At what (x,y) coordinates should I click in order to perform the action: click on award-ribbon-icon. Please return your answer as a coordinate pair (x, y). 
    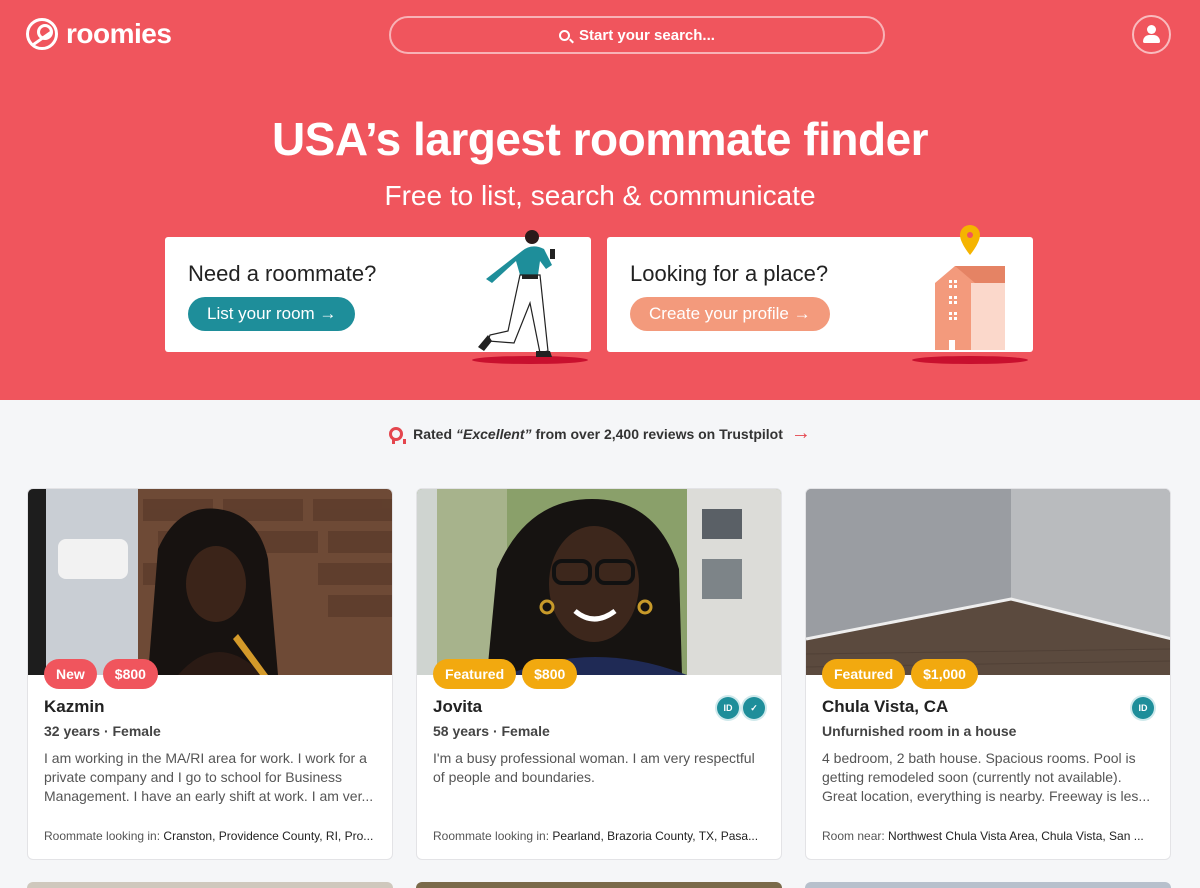
    Looking at the image, I should click on (398, 435).